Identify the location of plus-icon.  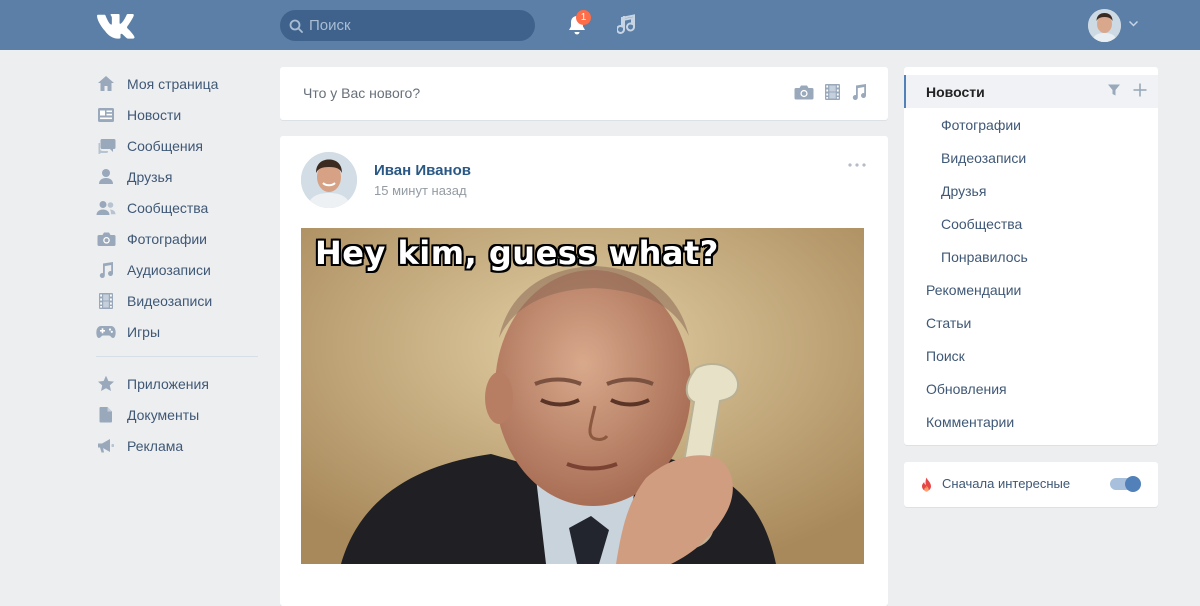
(1140, 90).